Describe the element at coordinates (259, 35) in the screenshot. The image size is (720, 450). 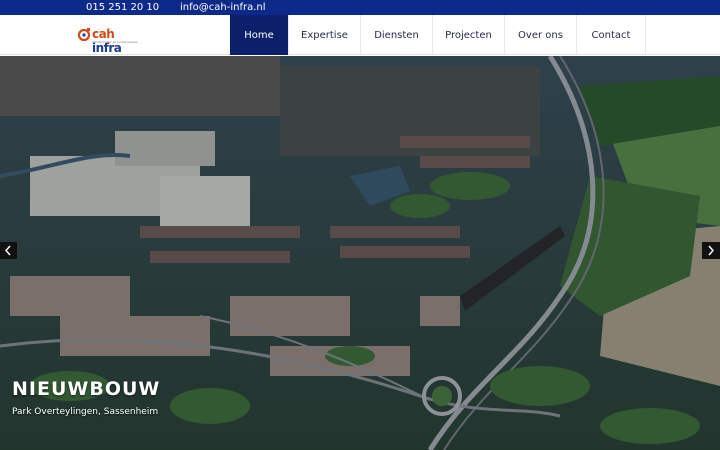
I see `nav-home: Home` at that location.